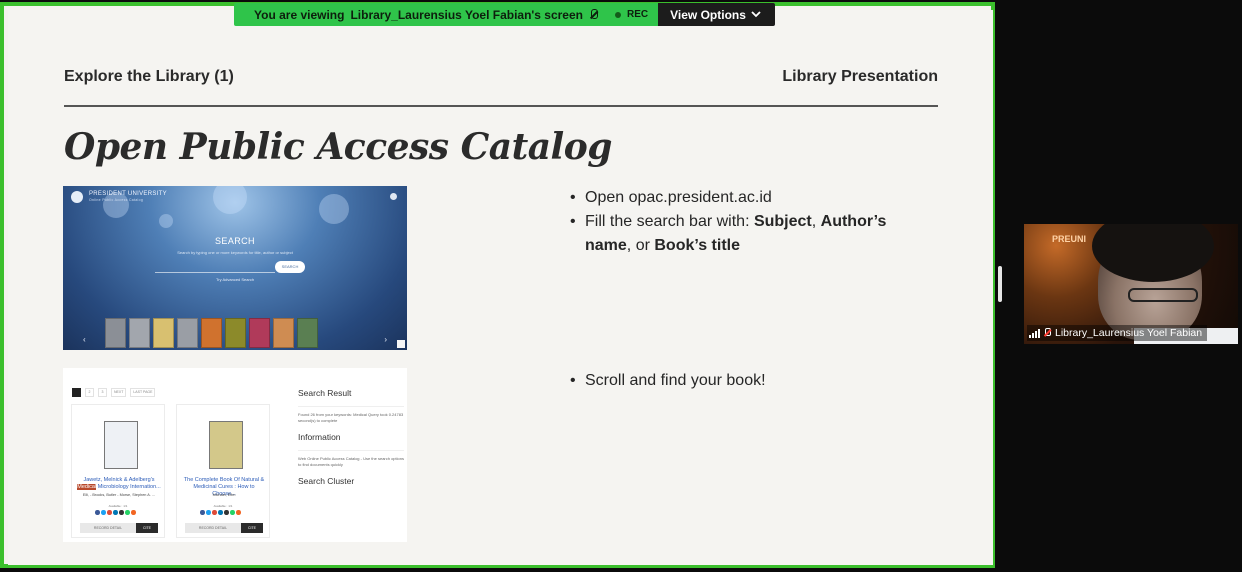 The height and width of the screenshot is (572, 1242). I want to click on keyword-subject: Subject, so click(782, 221).